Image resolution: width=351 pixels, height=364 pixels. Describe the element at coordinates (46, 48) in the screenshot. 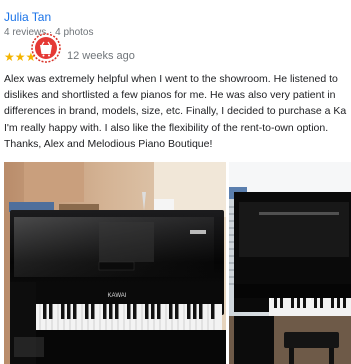

I see `local-guide-badge-icon` at that location.